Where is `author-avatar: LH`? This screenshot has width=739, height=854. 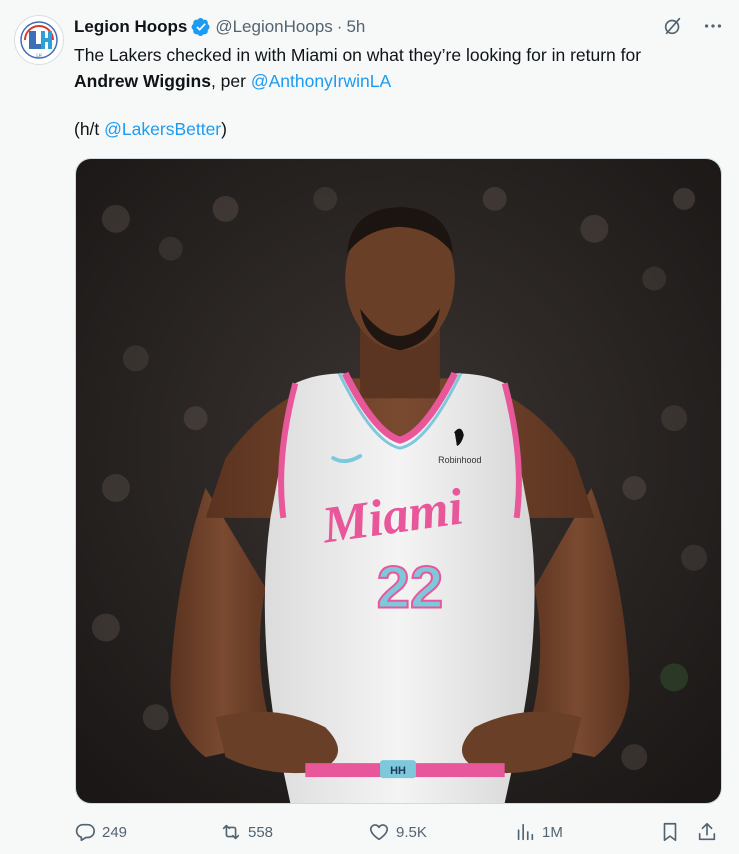
author-avatar: LH is located at coordinates (39, 40).